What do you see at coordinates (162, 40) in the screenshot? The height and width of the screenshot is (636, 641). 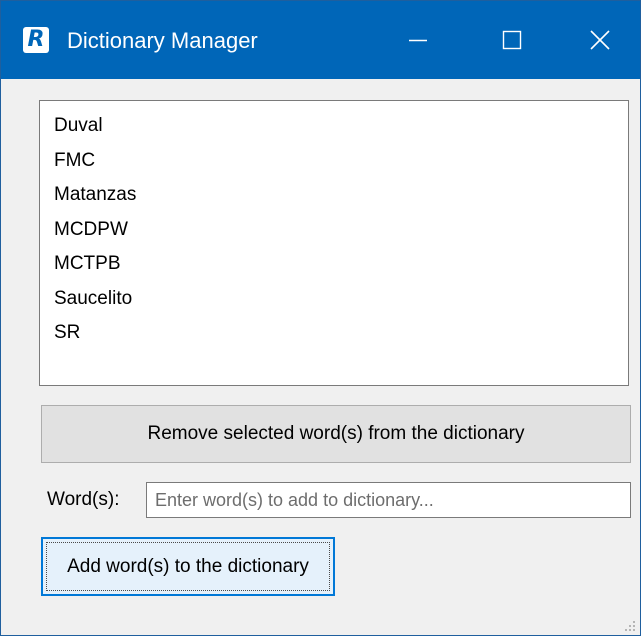 I see `window-title: Dictionary Manager` at bounding box center [162, 40].